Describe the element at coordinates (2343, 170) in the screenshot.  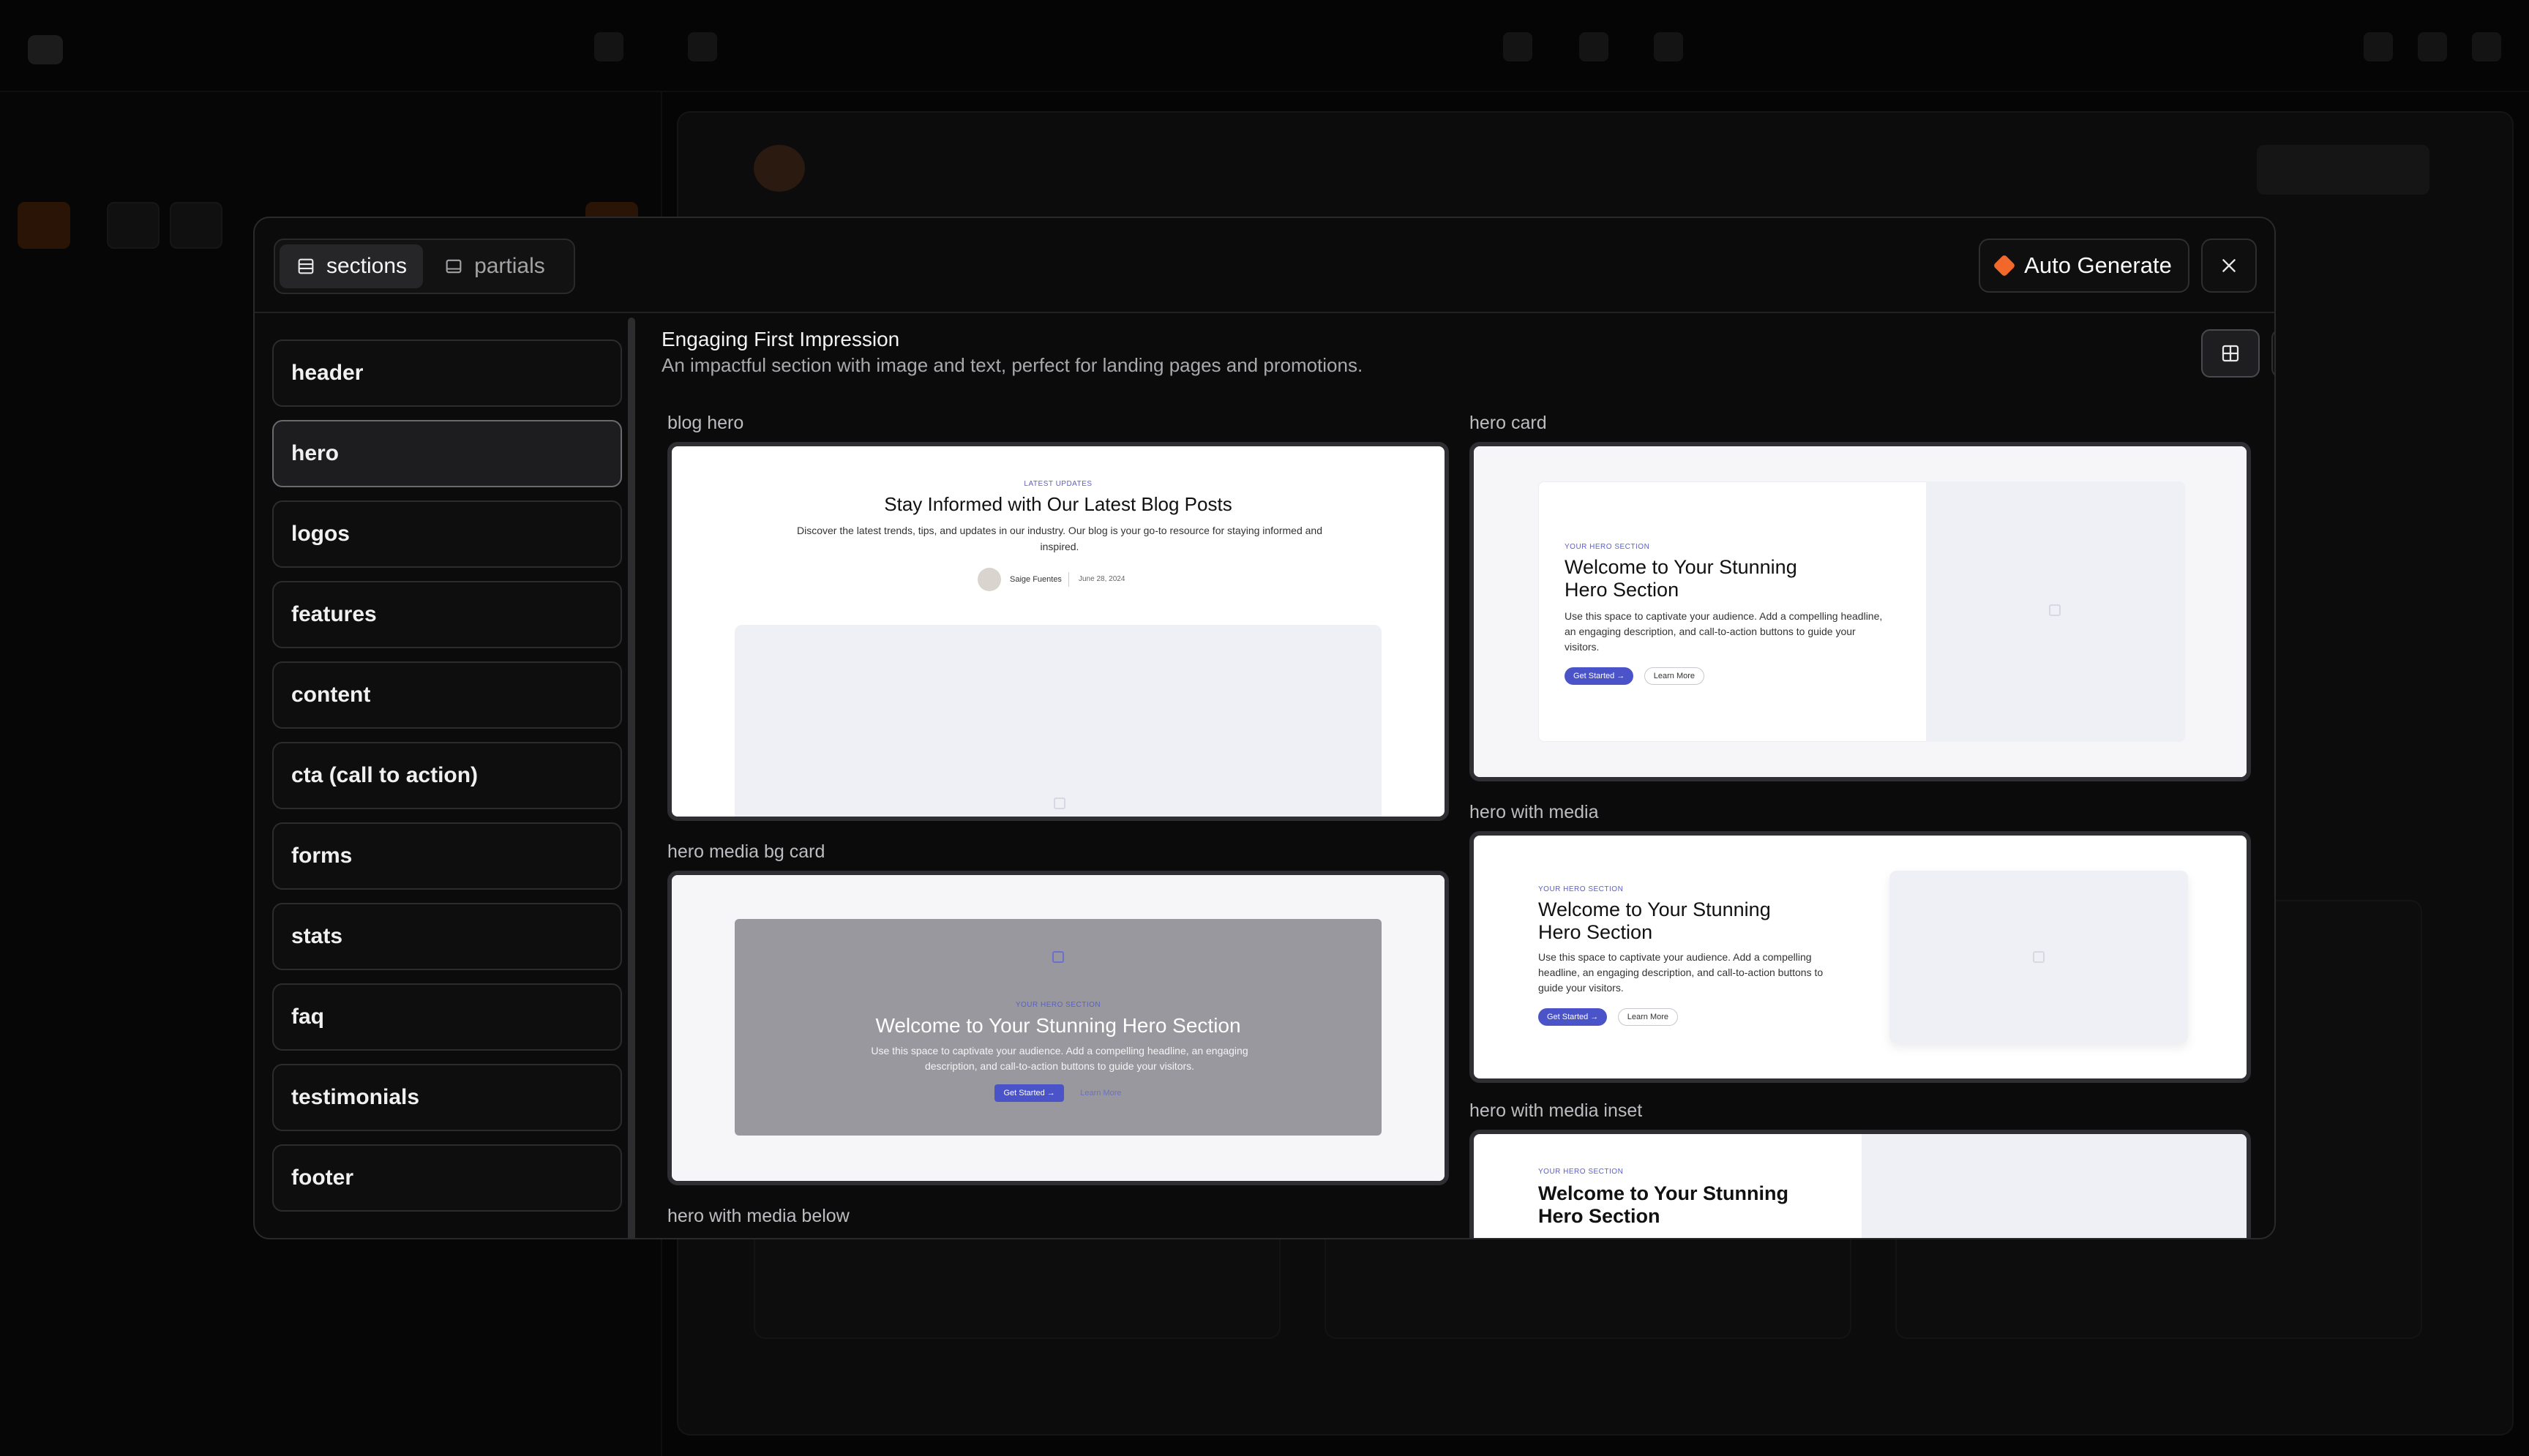
I see `background-cta-button` at that location.